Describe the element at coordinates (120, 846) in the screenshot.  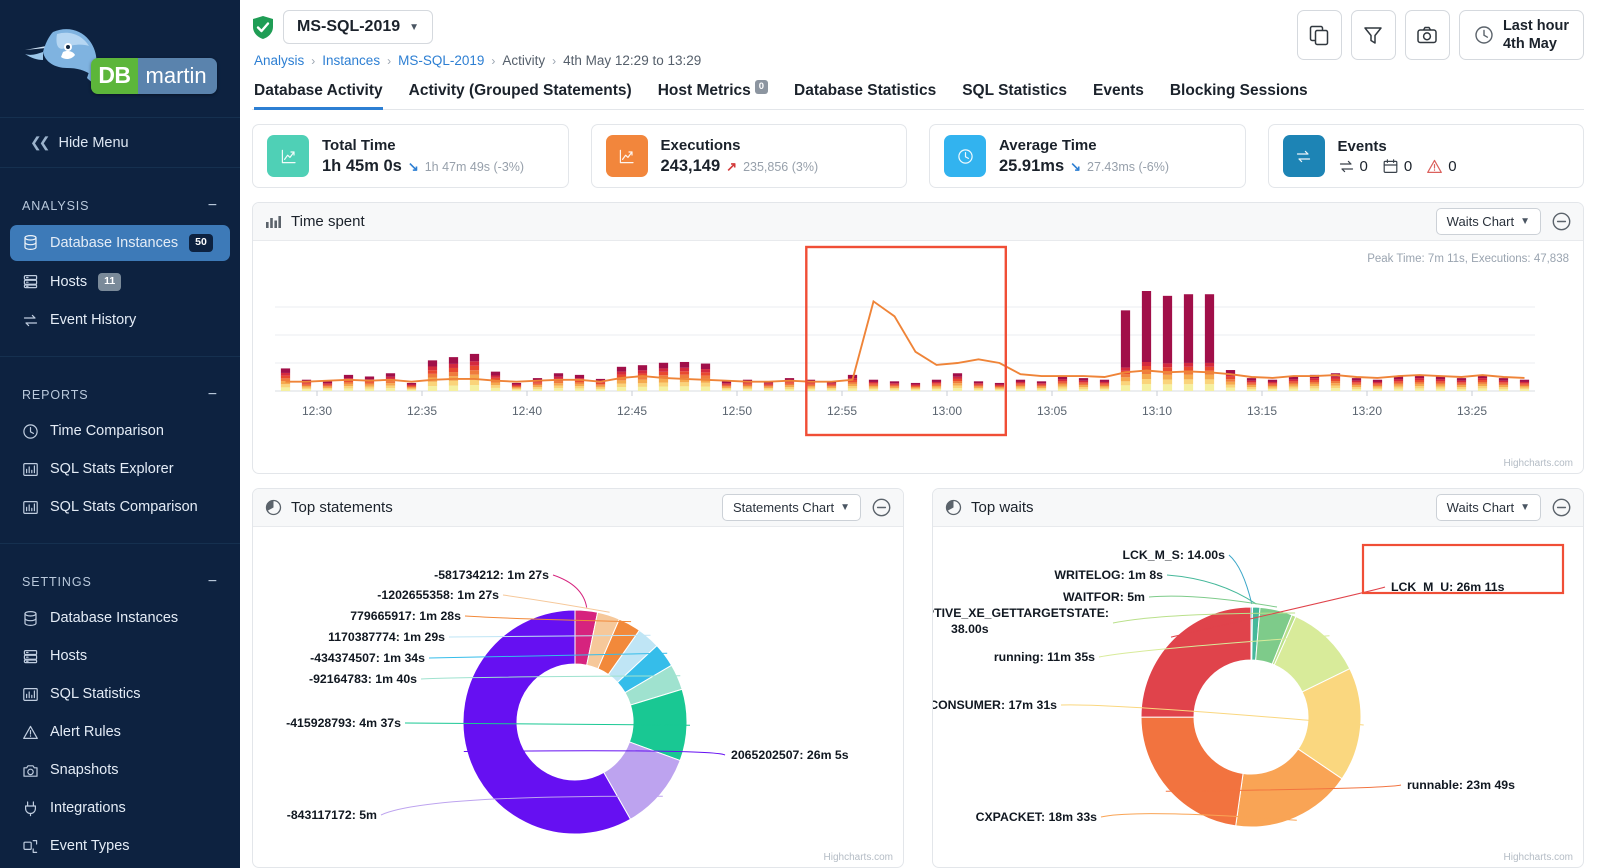
I see `sidebar-item-event-types: Event Types` at that location.